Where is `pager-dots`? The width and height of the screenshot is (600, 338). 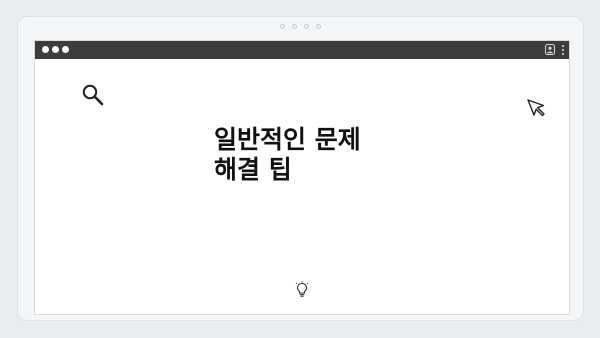 pager-dots is located at coordinates (300, 26).